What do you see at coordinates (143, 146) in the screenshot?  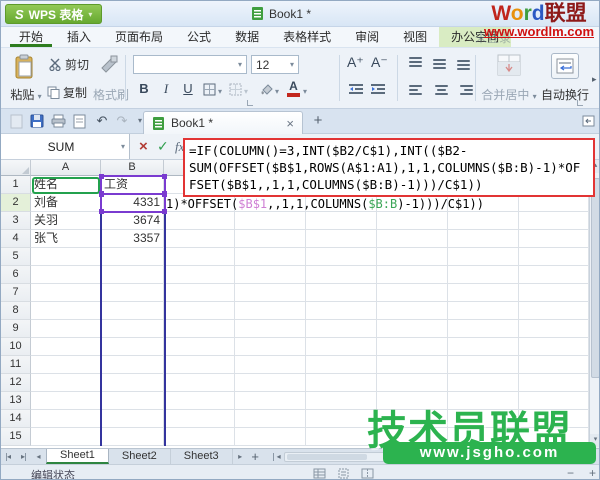 I see `cancel-formula-icon: ×` at bounding box center [143, 146].